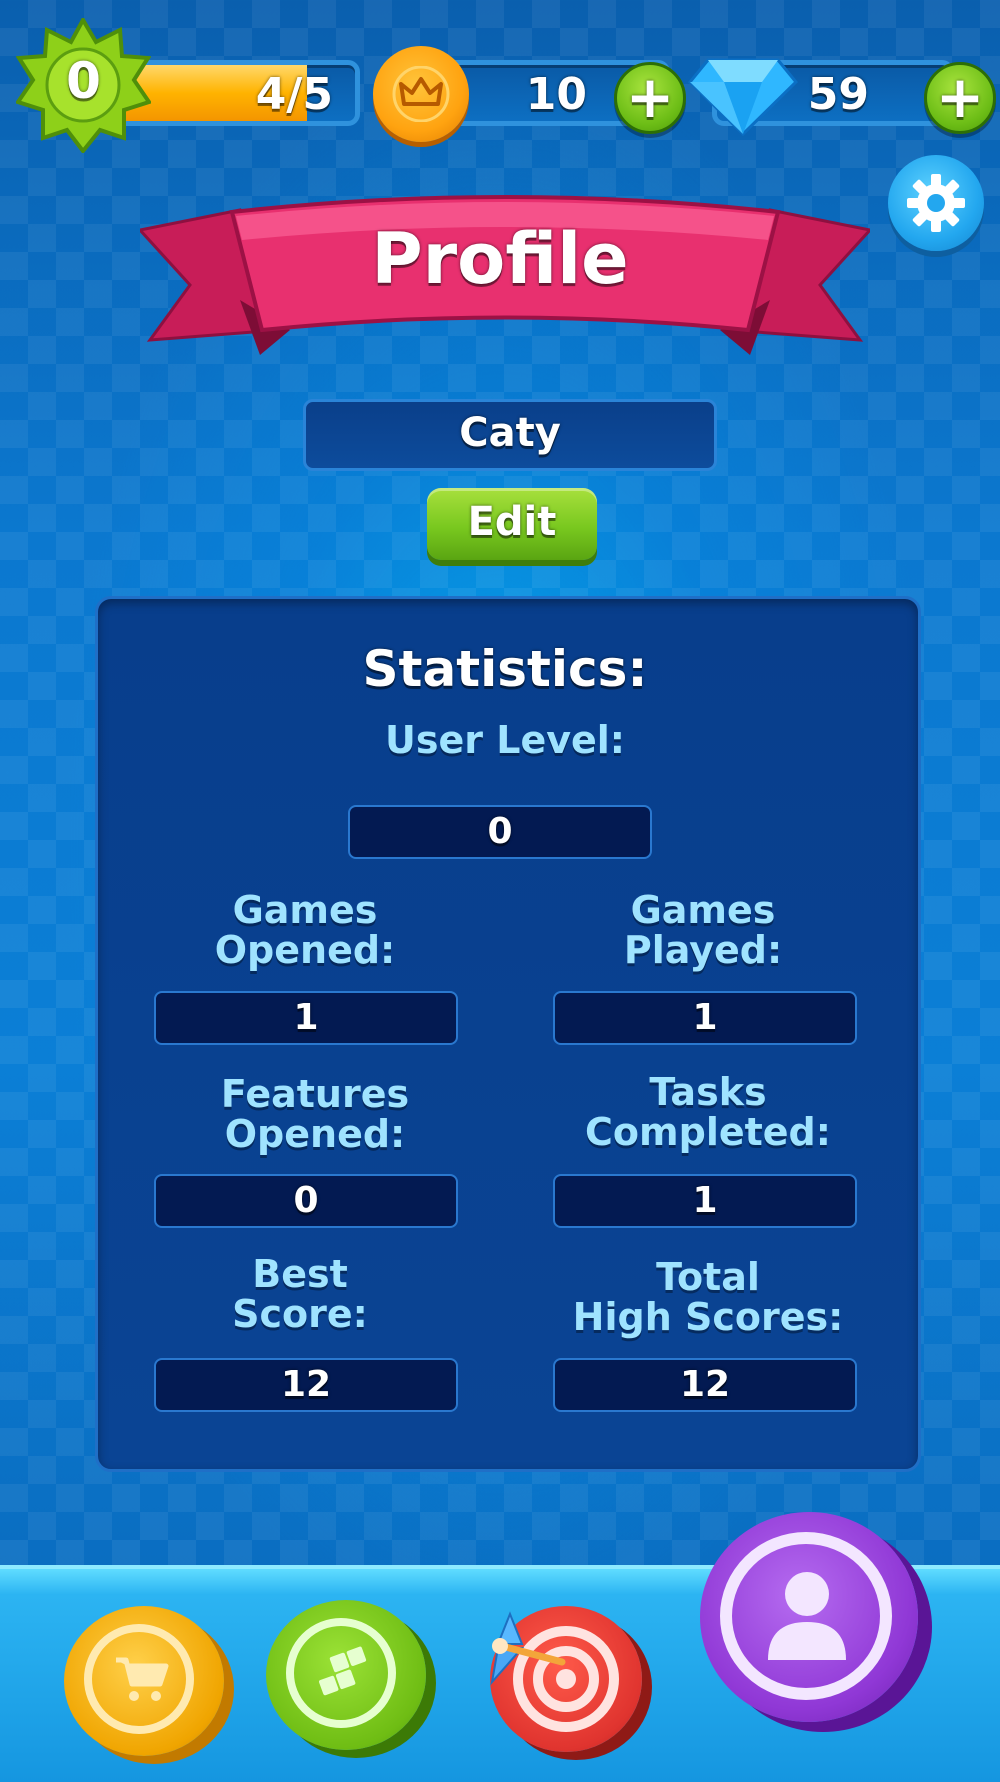 The height and width of the screenshot is (1782, 1000). I want to click on username-field: Caty, so click(510, 435).